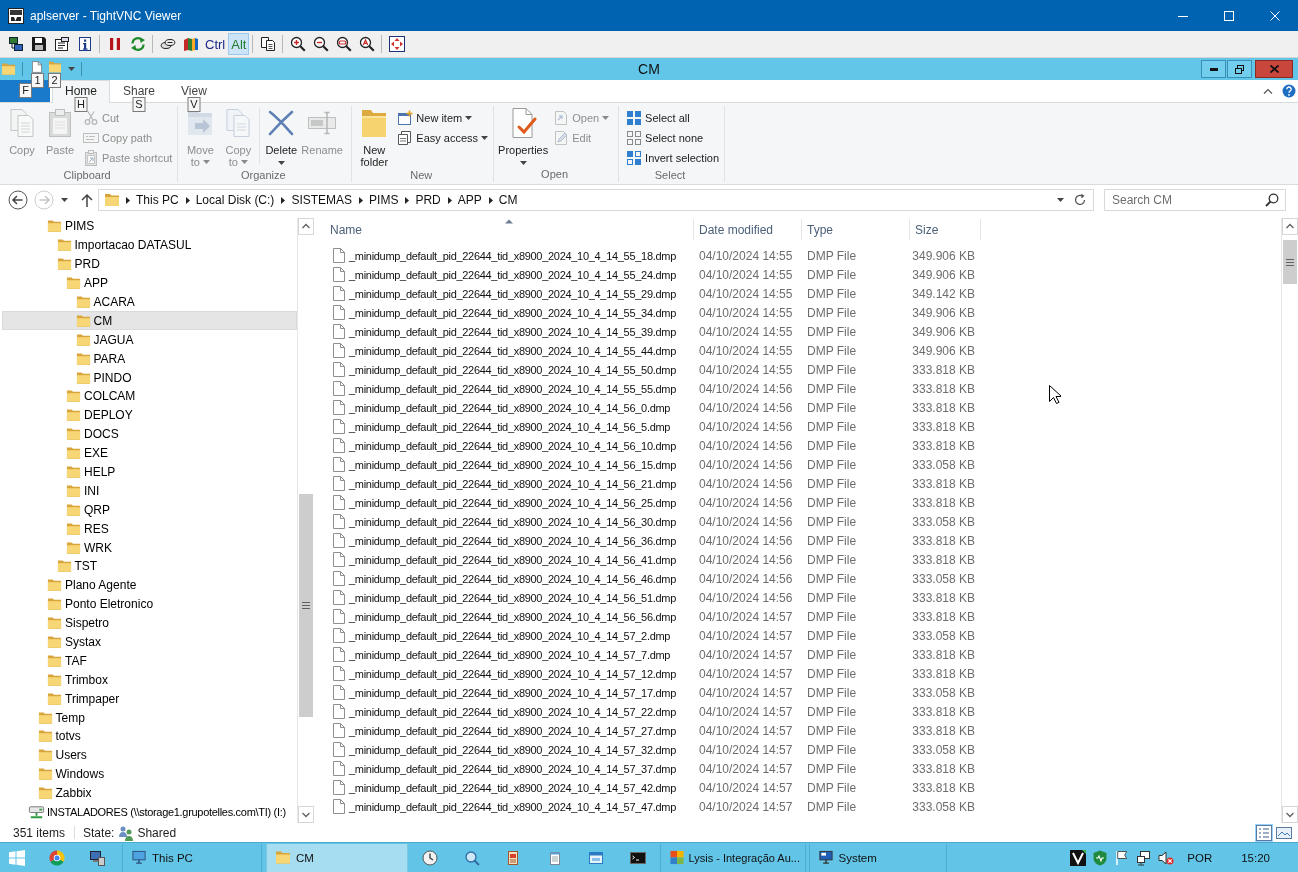 This screenshot has height=872, width=1298. What do you see at coordinates (167, 44) in the screenshot?
I see `ovals-icon` at bounding box center [167, 44].